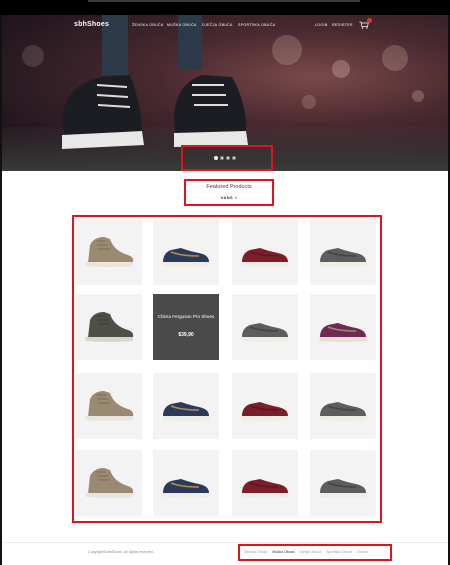 The image size is (450, 565). What do you see at coordinates (342, 25) in the screenshot?
I see `register-link: REGISTER` at bounding box center [342, 25].